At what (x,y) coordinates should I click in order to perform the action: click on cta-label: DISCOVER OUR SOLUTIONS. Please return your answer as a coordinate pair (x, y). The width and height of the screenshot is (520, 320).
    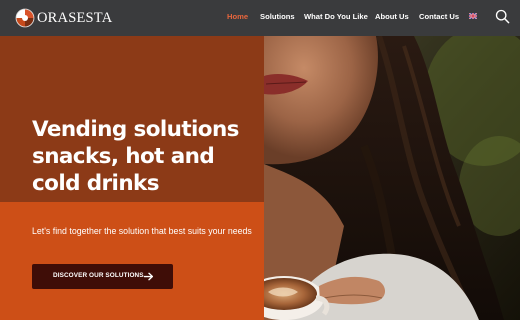
    Looking at the image, I should click on (98, 275).